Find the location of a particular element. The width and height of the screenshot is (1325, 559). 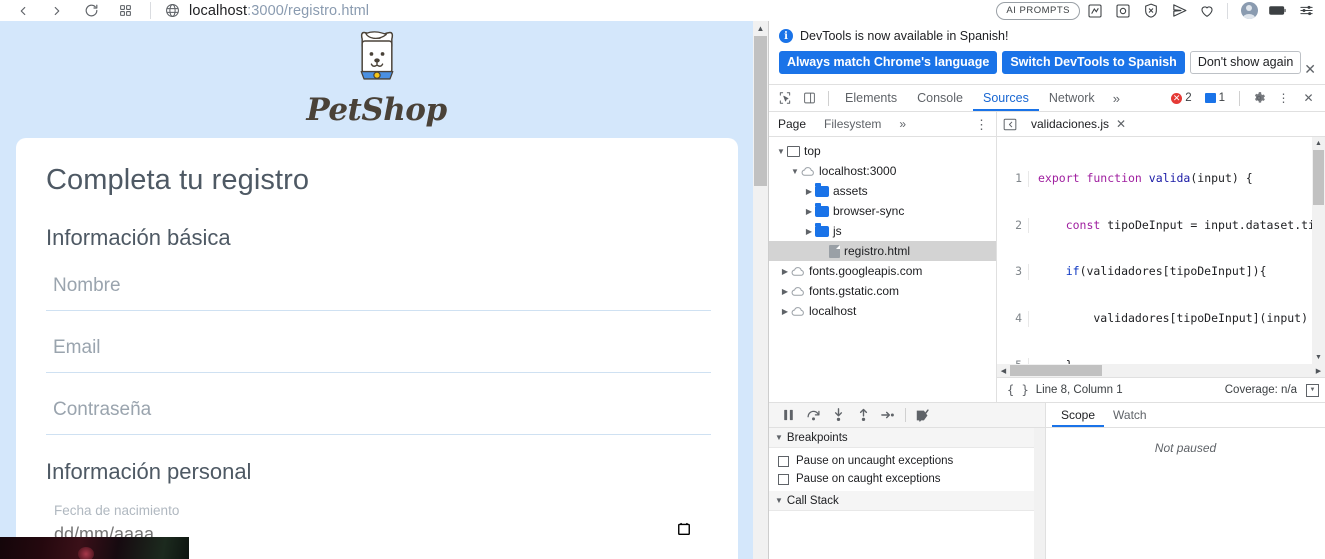

tab-watch: Watch is located at coordinates (1130, 415).